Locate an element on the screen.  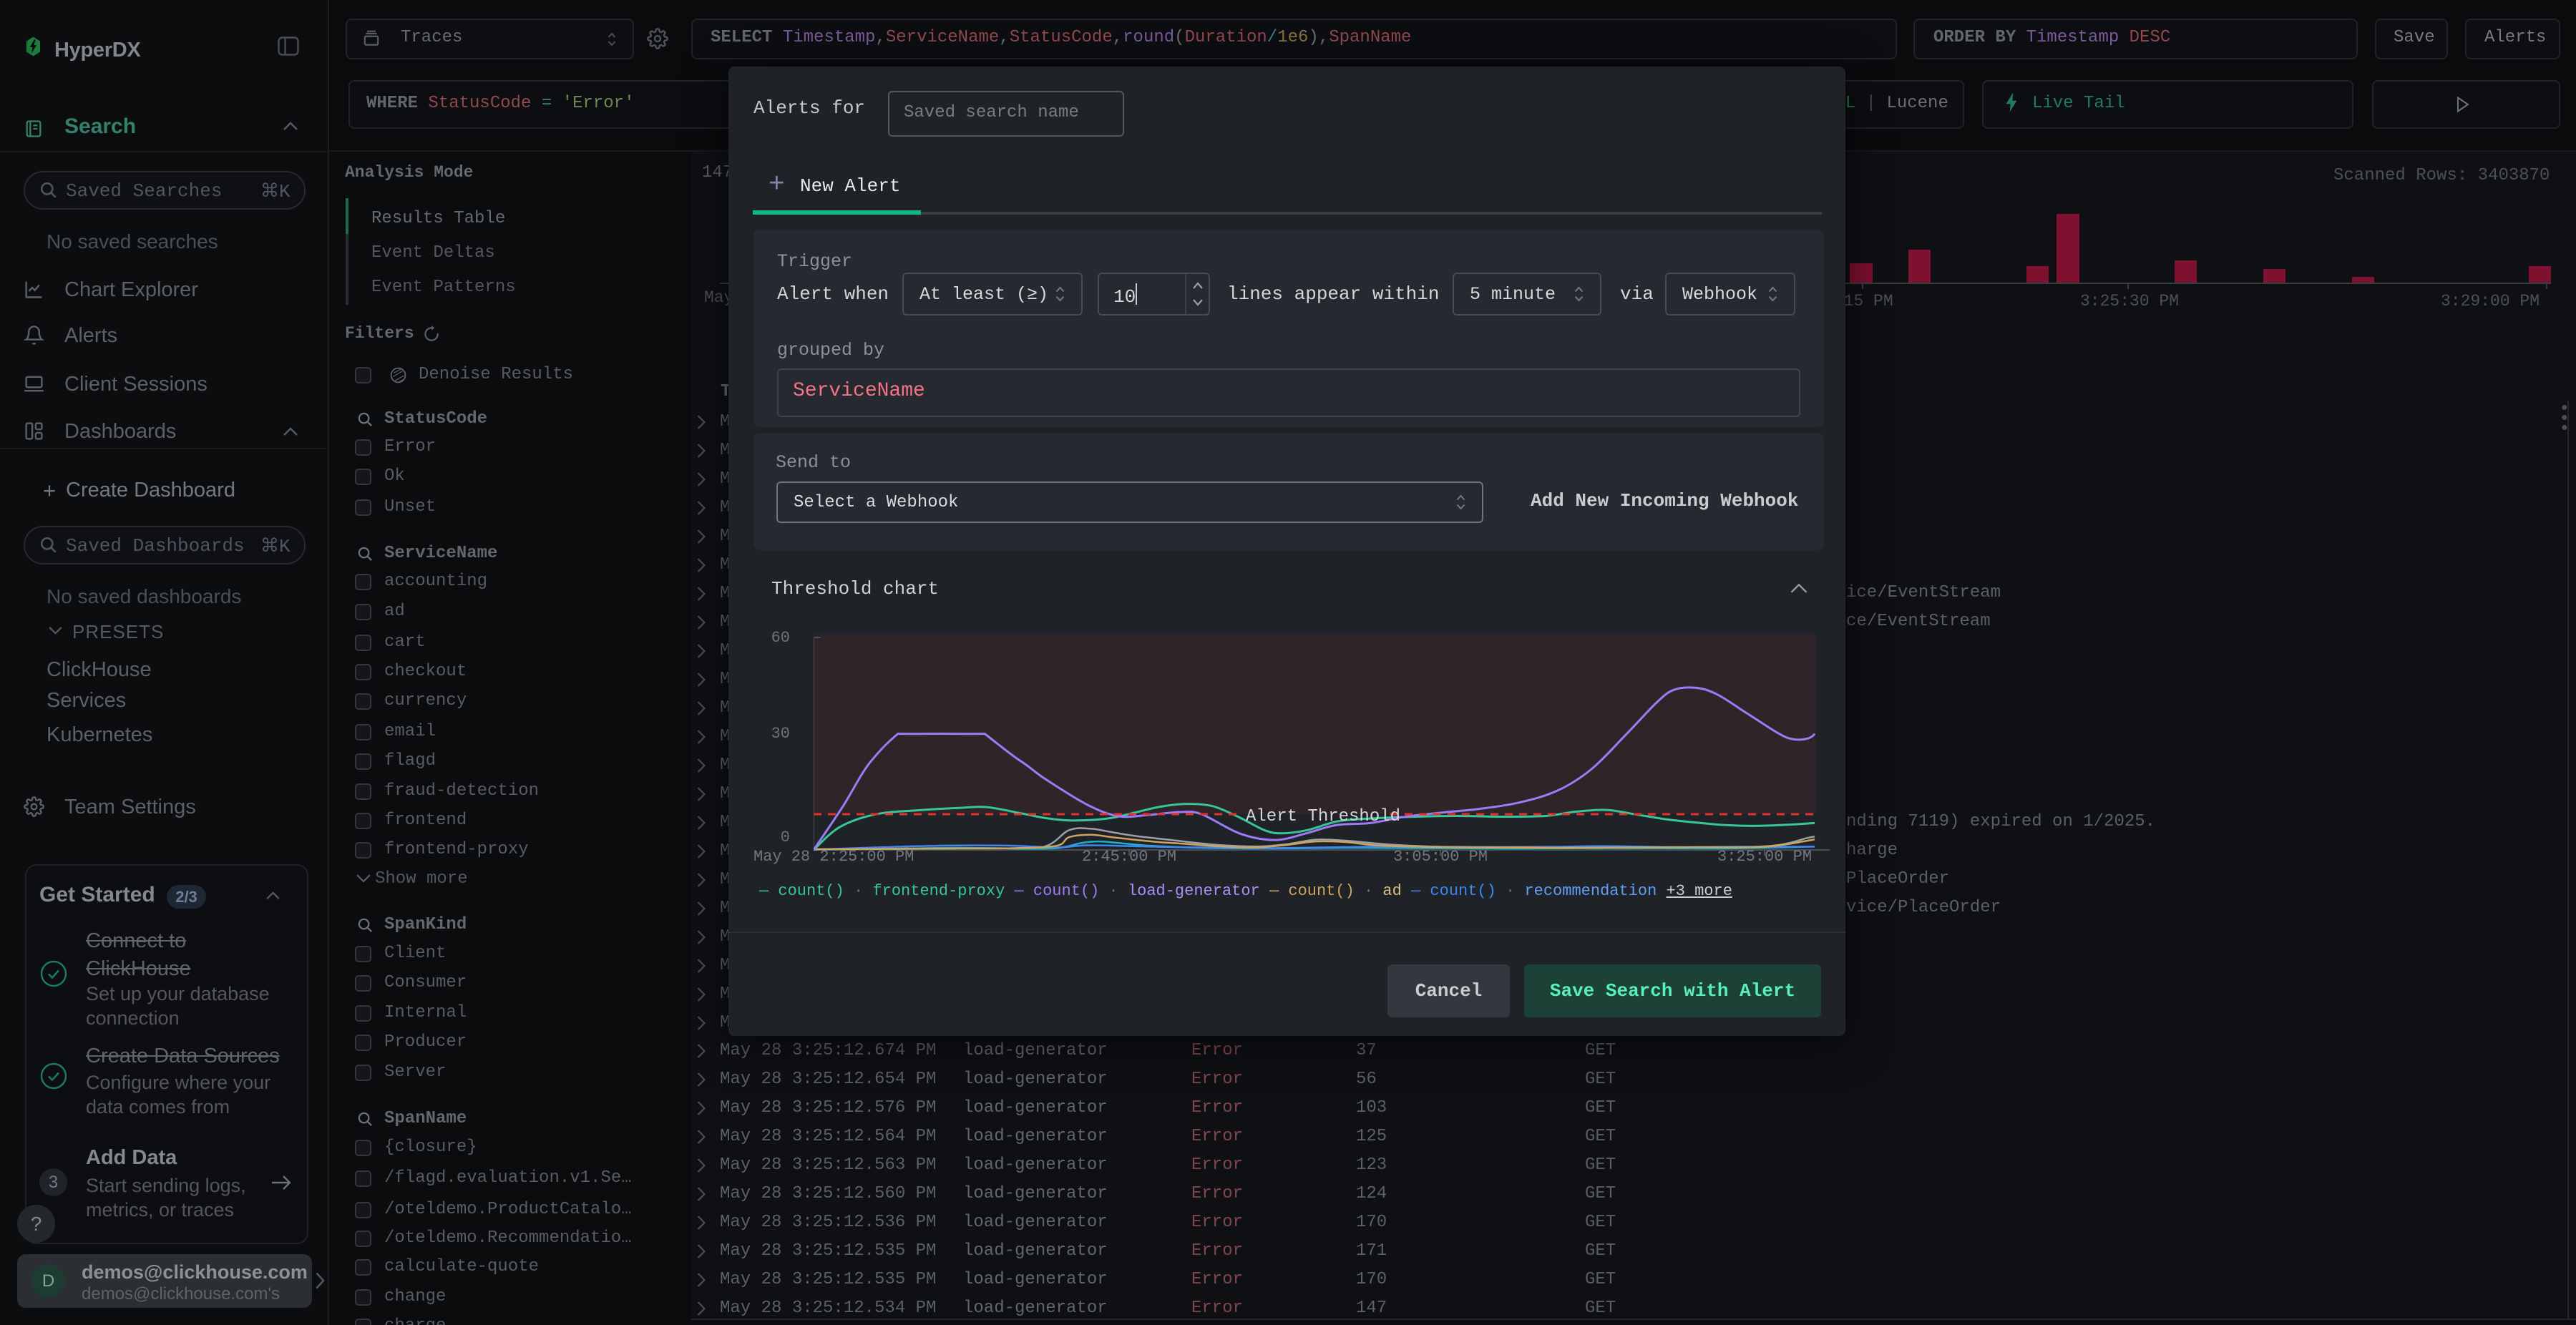
svg-text: Alert Threshold is located at coordinates (1323, 816).